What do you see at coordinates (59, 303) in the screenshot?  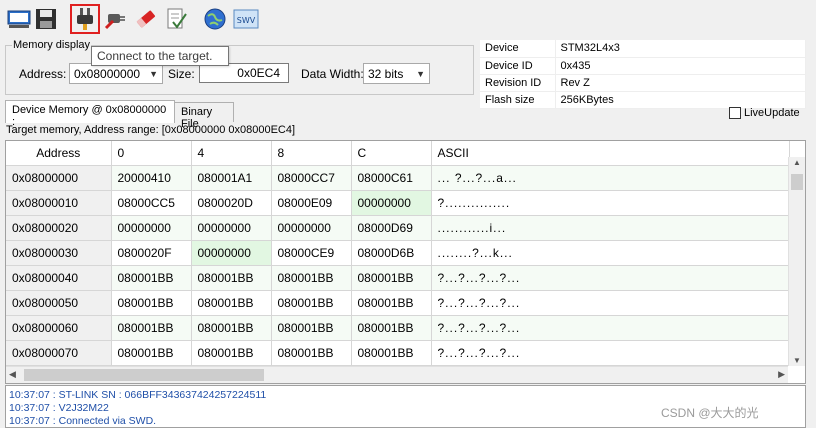 I see `row-address: 0x08000050` at bounding box center [59, 303].